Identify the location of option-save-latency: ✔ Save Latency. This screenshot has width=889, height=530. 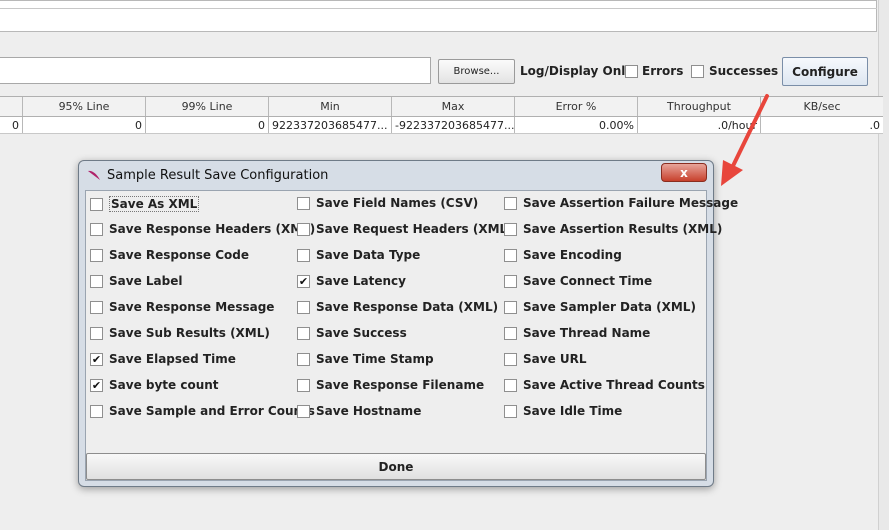
(351, 281).